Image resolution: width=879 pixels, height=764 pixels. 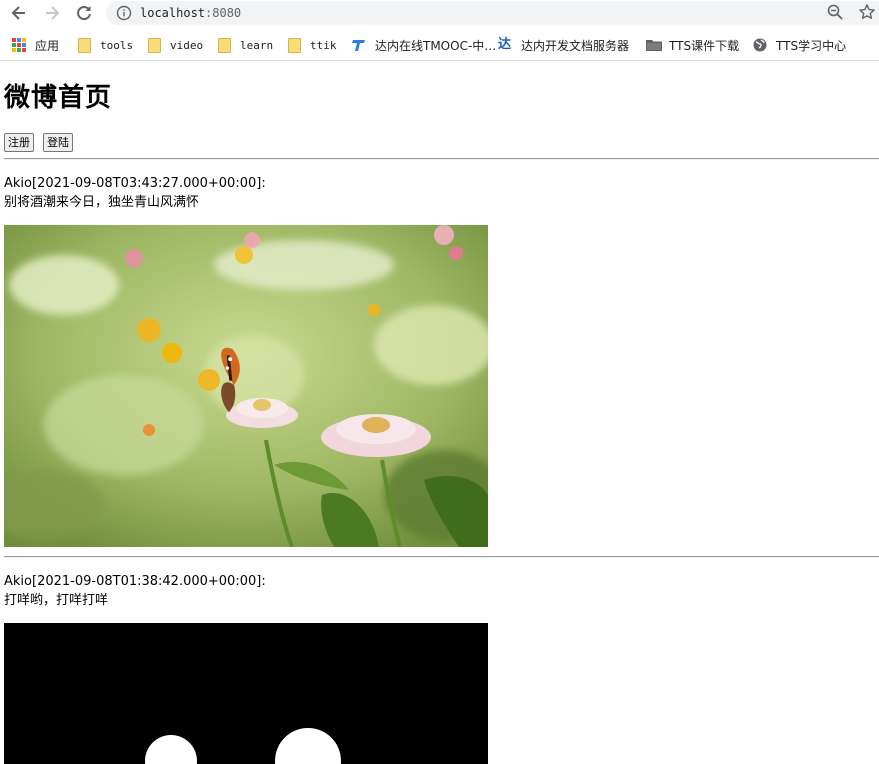 What do you see at coordinates (19, 13) in the screenshot?
I see `back-icon` at bounding box center [19, 13].